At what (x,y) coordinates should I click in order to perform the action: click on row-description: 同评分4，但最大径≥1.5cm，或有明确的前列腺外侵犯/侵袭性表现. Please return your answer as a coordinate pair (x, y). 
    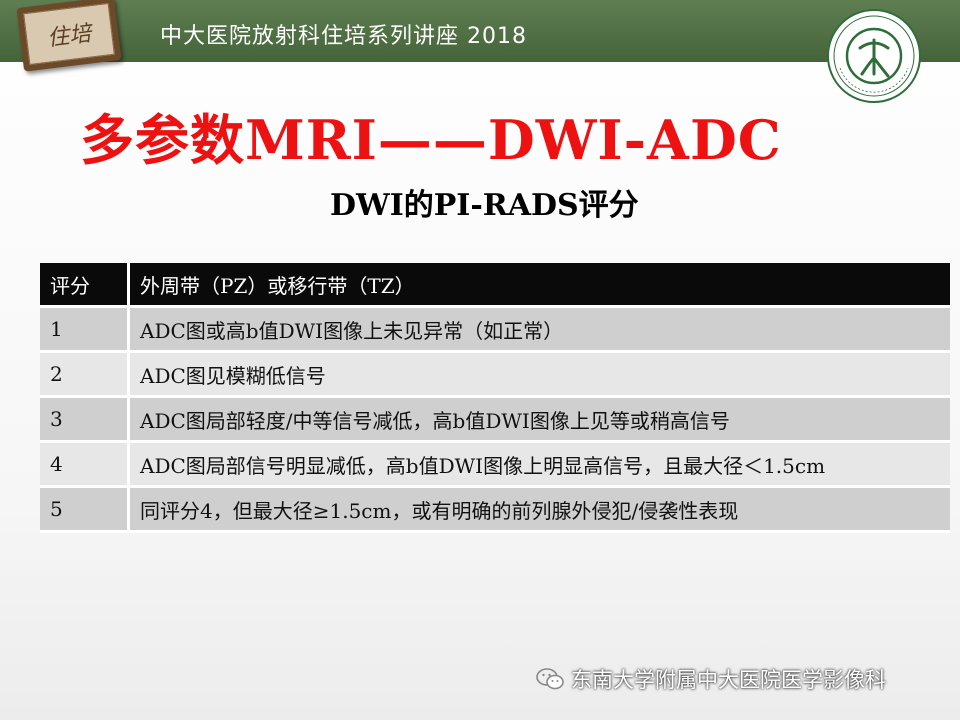
    Looking at the image, I should click on (539, 509).